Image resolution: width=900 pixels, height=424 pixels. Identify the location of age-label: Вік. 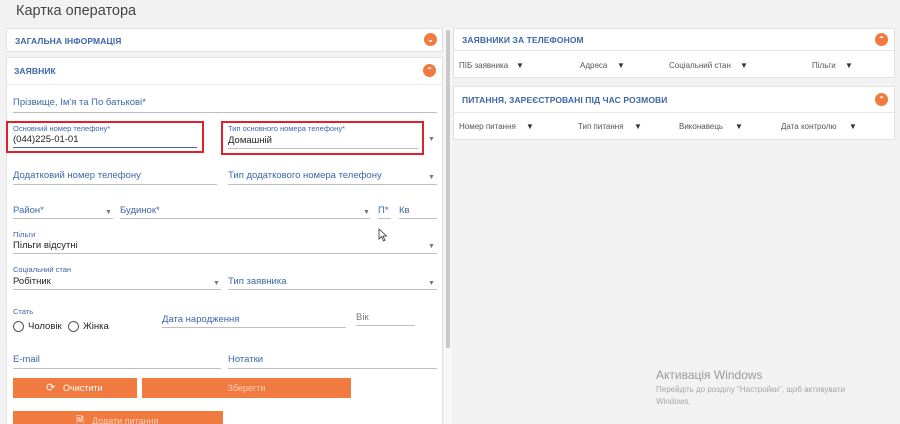
(362, 317).